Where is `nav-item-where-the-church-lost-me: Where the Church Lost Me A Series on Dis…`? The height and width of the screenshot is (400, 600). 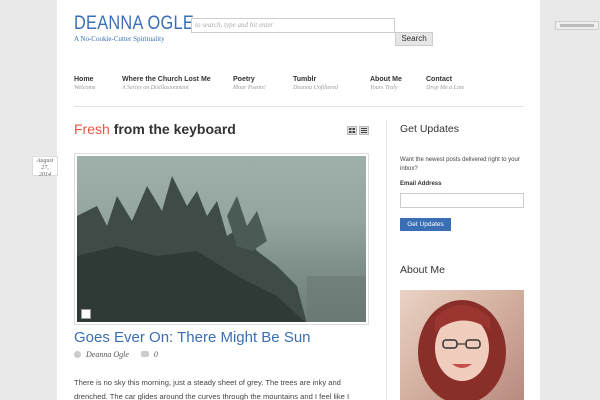 nav-item-where-the-church-lost-me: Where the Church Lost Me A Series on Dis… is located at coordinates (166, 83).